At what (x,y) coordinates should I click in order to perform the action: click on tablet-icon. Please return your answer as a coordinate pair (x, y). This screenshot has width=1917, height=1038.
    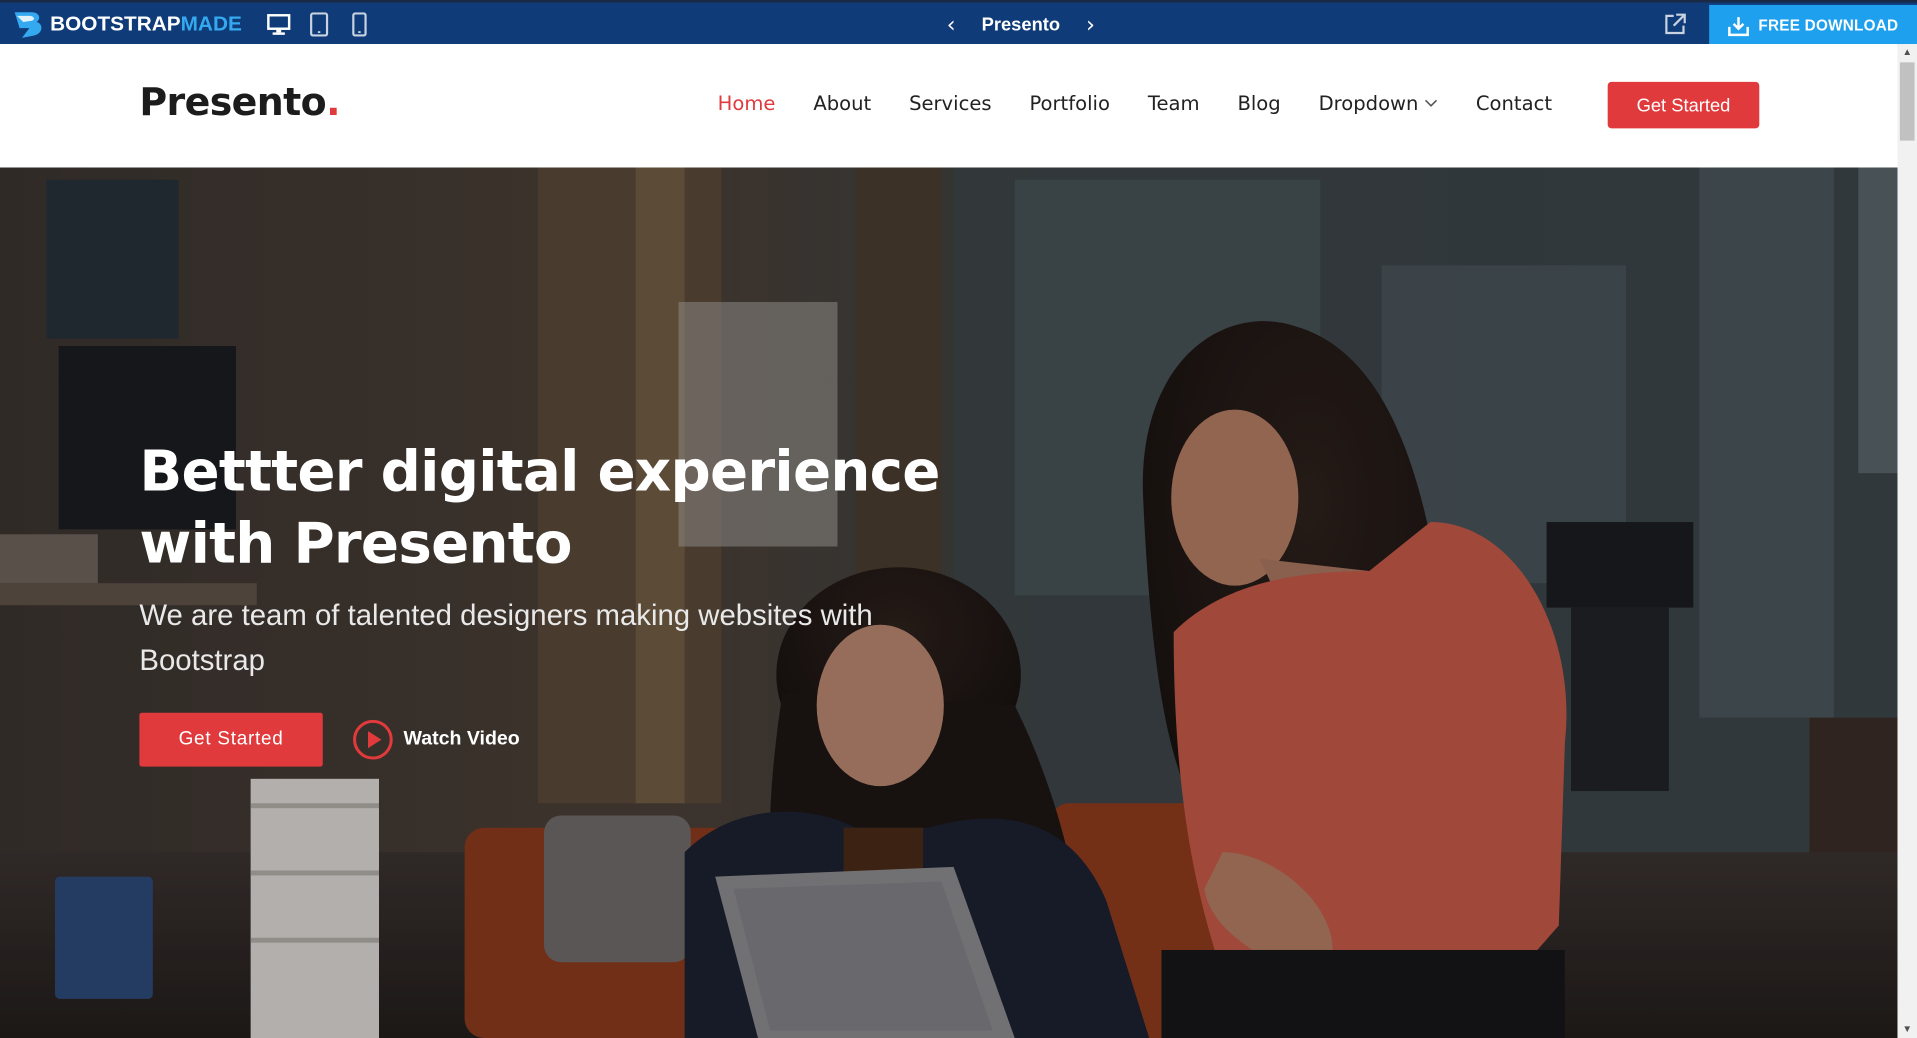
    Looking at the image, I should click on (319, 24).